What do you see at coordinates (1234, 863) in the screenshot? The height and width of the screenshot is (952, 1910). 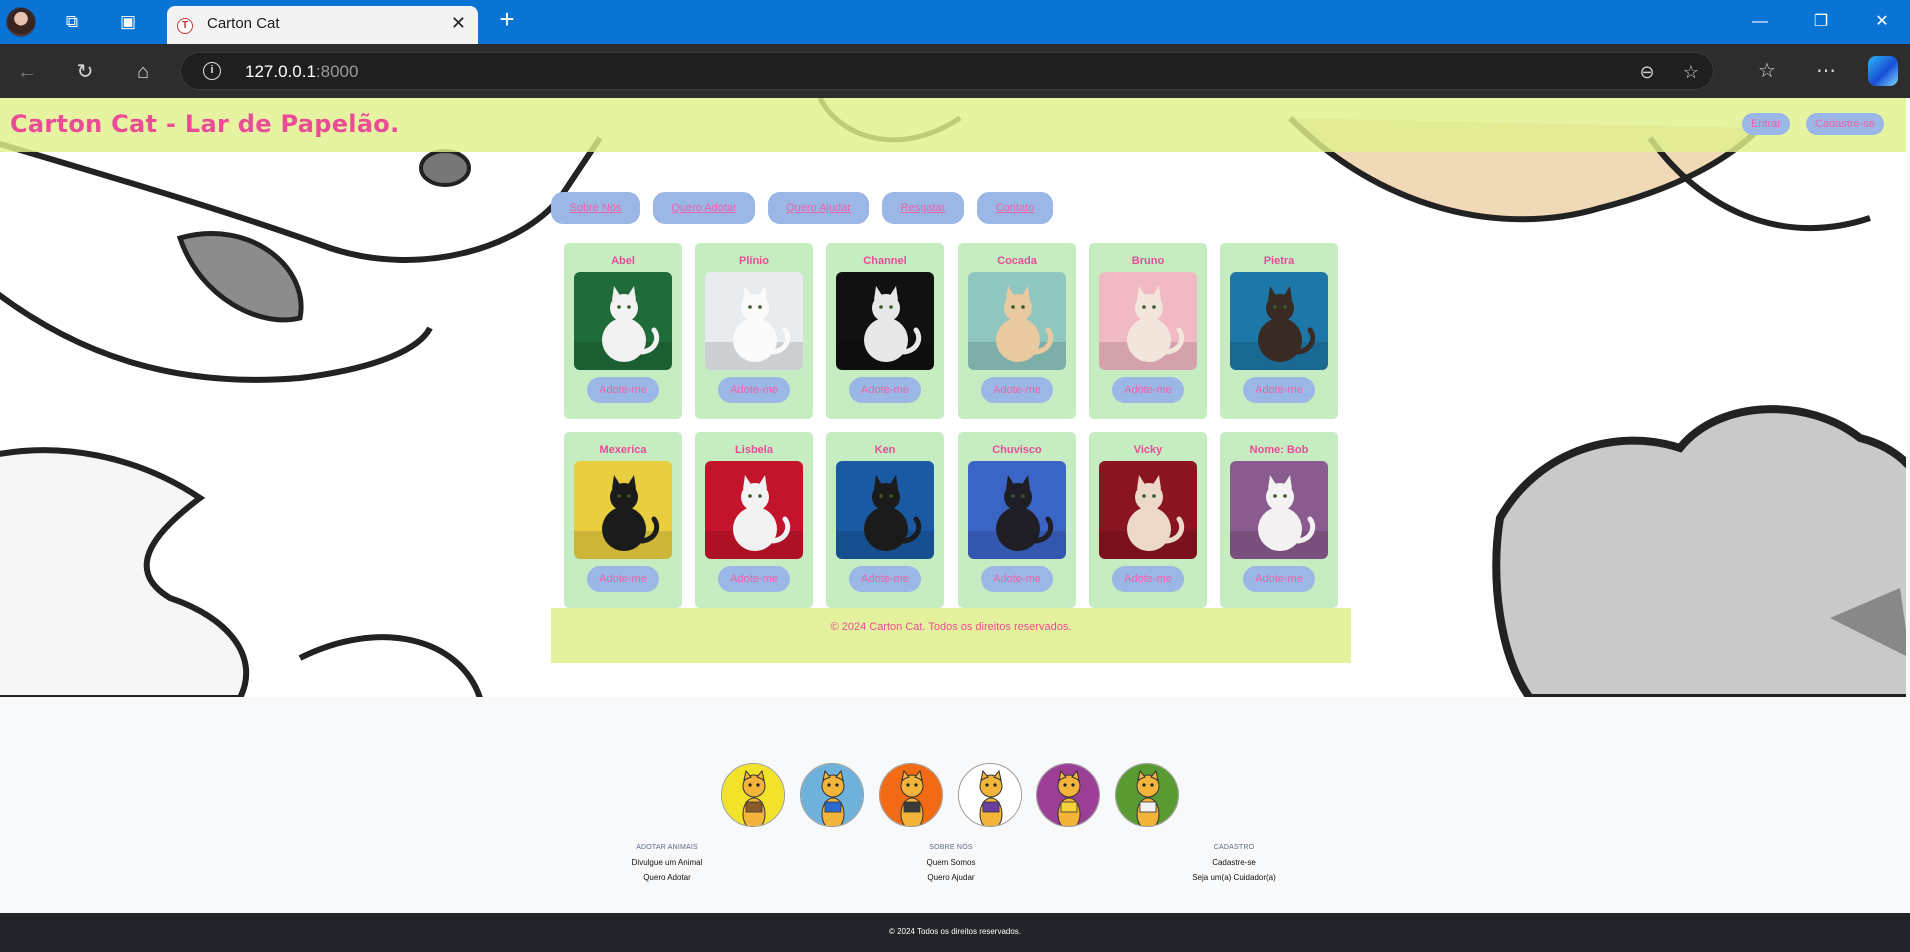 I see `footer-link-cadastre-se: Cadastre-se` at bounding box center [1234, 863].